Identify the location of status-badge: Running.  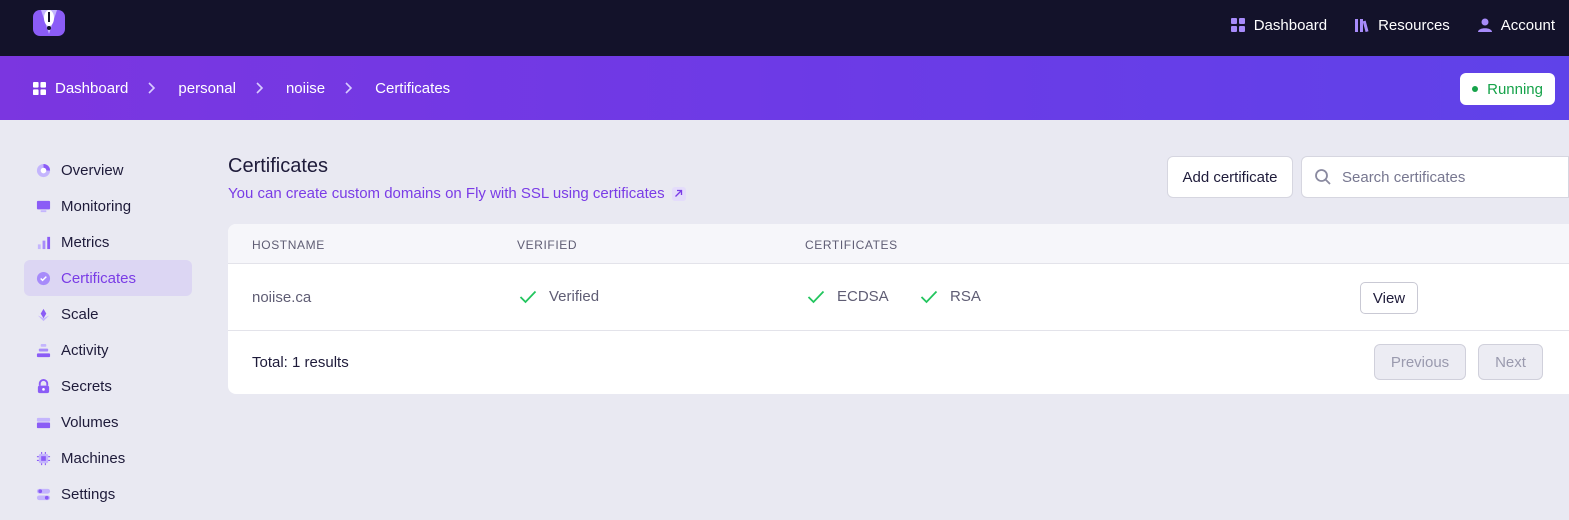
(1507, 89).